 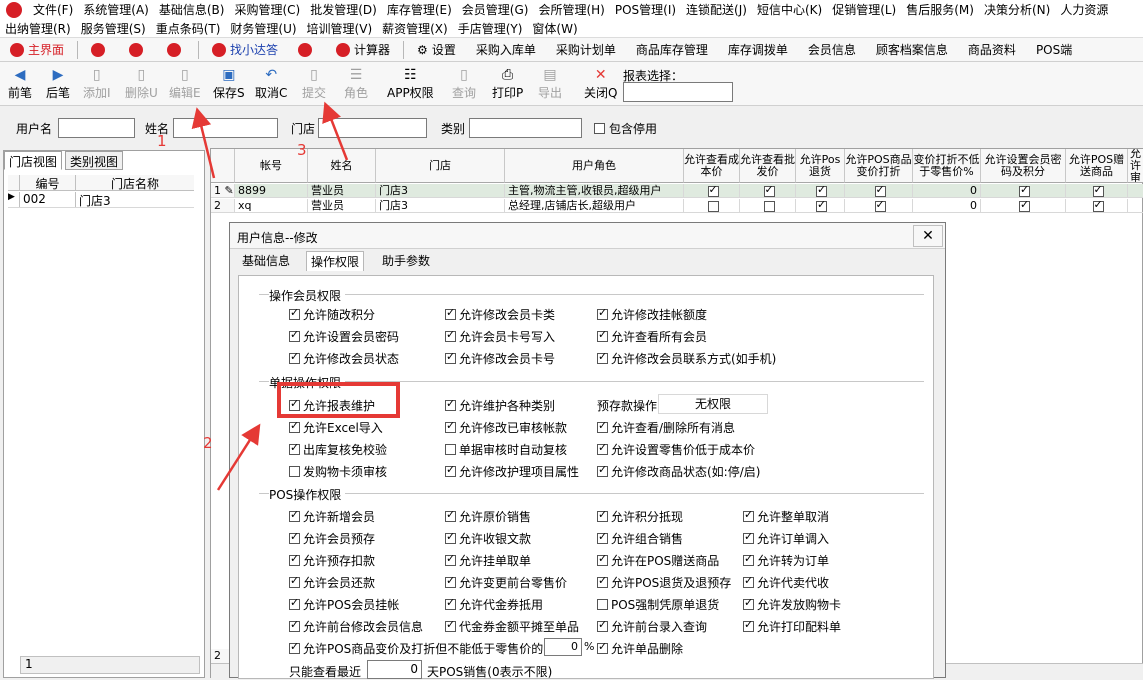 I want to click on export-button: ▤ 导出, so click(x=550, y=85).